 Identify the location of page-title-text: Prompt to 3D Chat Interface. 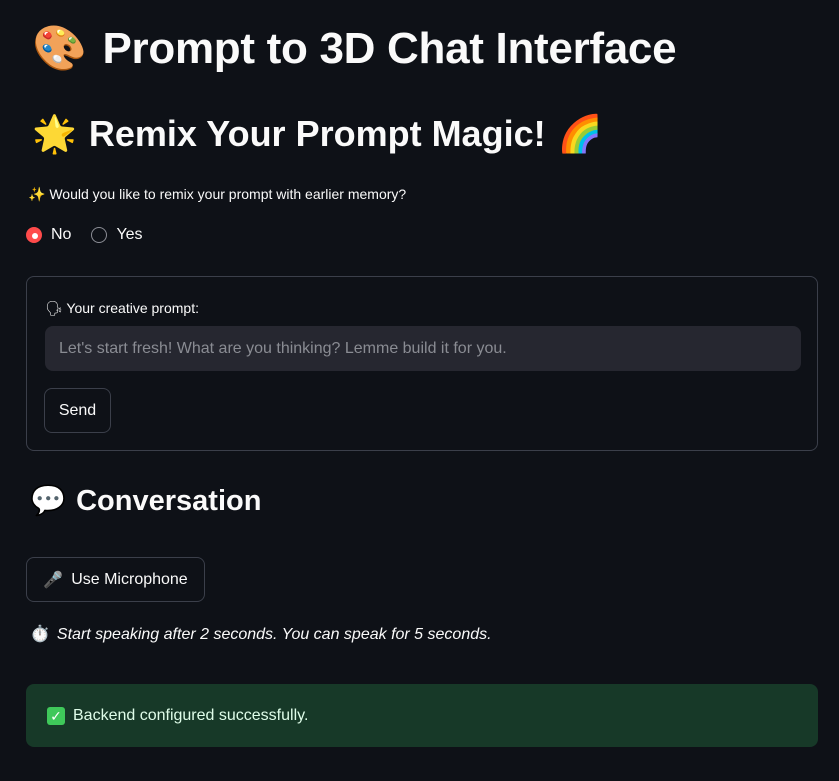
(389, 48).